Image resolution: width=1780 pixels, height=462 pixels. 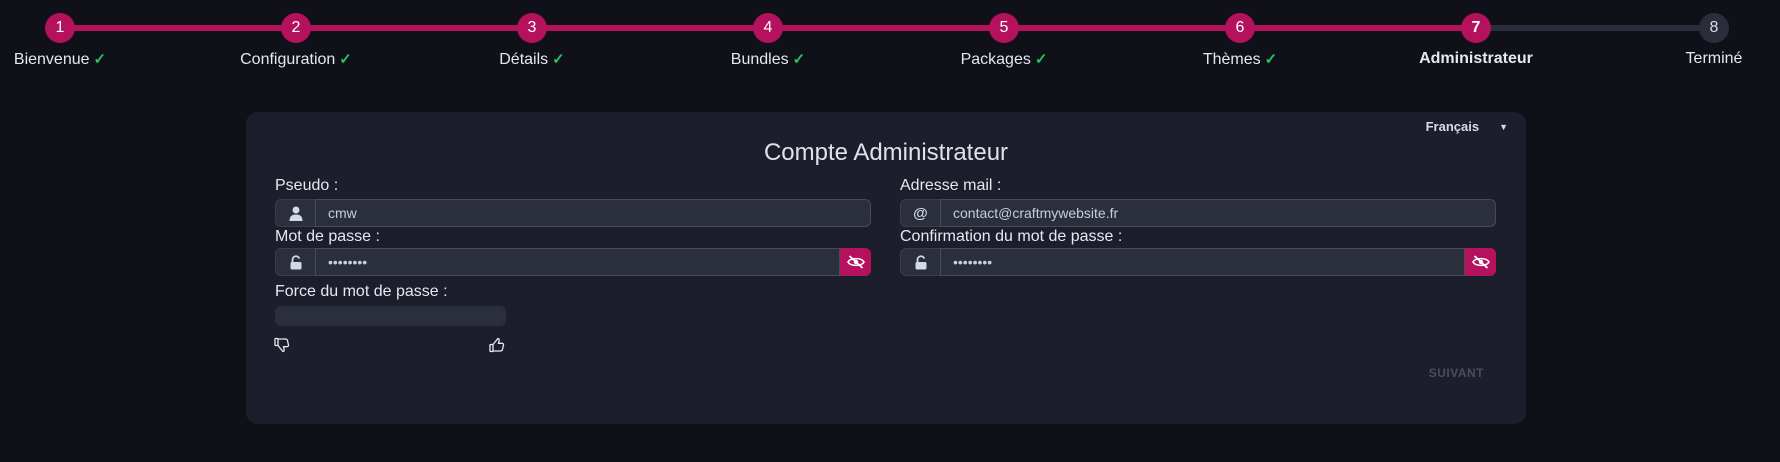 What do you see at coordinates (1476, 58) in the screenshot?
I see `step-label: Administrateur` at bounding box center [1476, 58].